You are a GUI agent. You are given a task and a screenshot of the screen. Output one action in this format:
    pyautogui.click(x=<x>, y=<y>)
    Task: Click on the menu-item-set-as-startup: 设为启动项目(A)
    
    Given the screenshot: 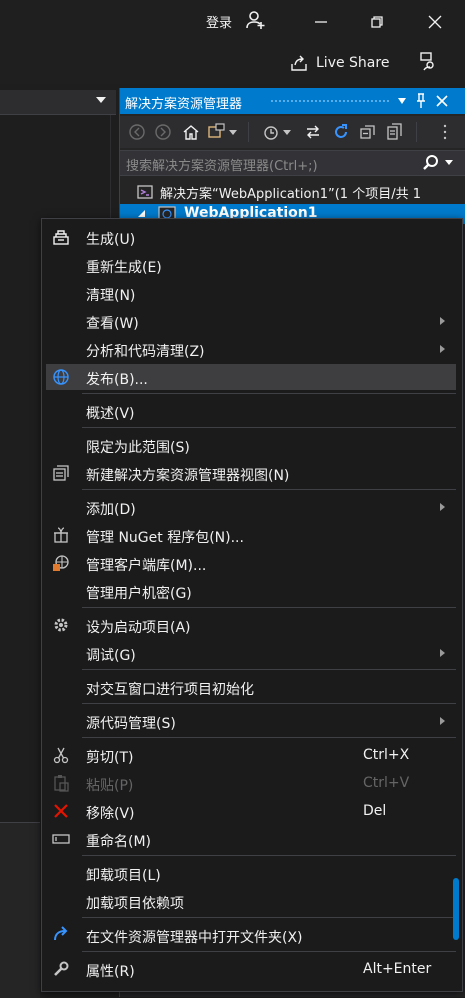 What is the action you would take?
    pyautogui.click(x=251, y=625)
    